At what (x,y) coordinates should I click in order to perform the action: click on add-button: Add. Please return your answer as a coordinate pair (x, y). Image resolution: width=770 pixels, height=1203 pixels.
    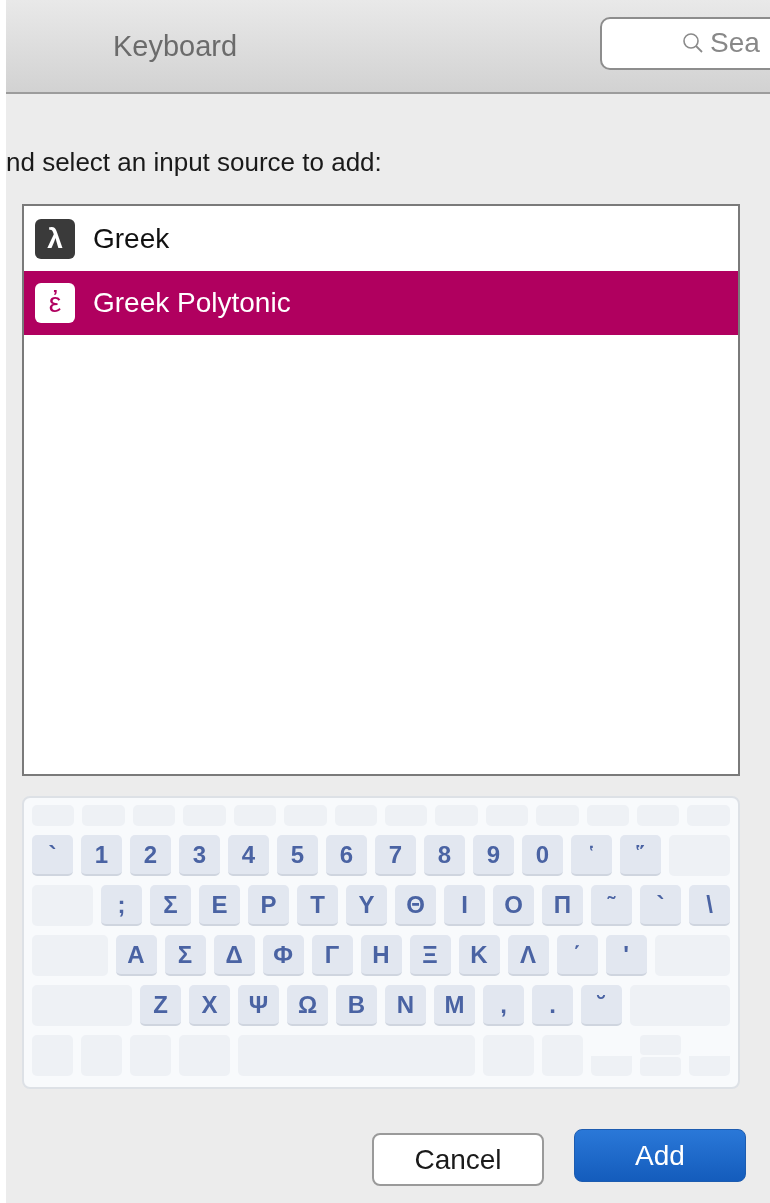
    Looking at the image, I should click on (660, 1155).